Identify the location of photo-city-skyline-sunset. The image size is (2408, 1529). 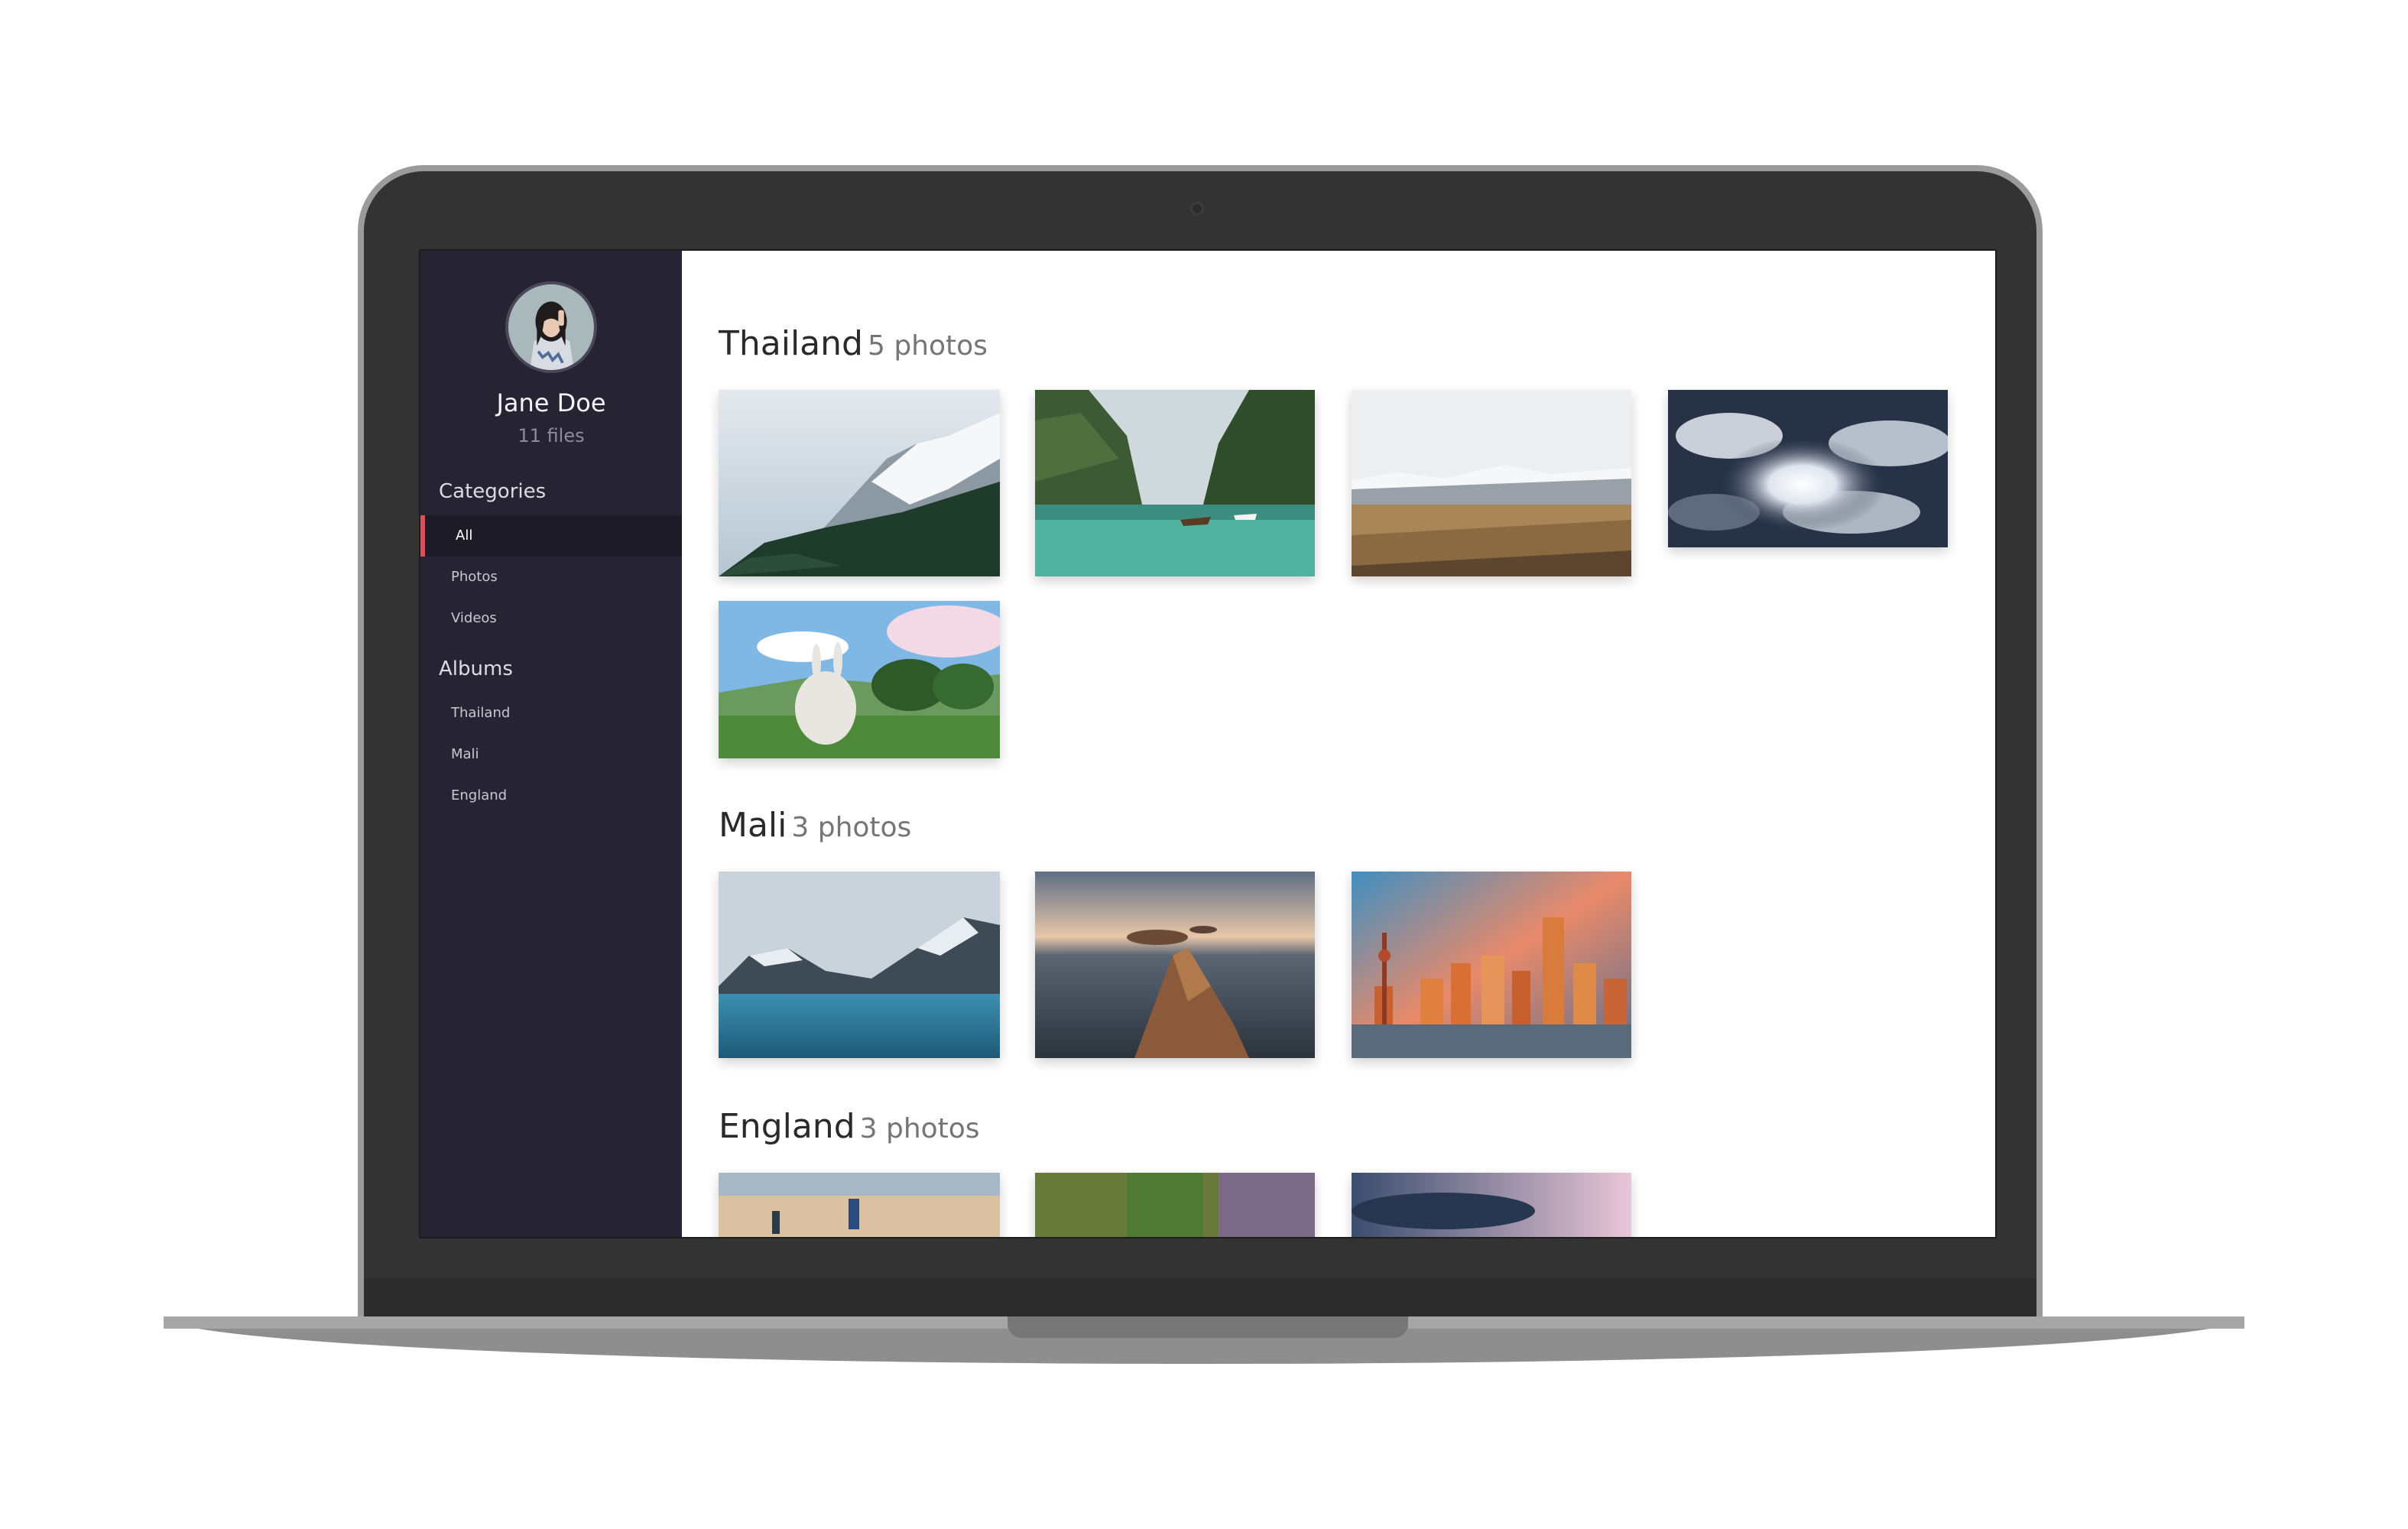
(1492, 965).